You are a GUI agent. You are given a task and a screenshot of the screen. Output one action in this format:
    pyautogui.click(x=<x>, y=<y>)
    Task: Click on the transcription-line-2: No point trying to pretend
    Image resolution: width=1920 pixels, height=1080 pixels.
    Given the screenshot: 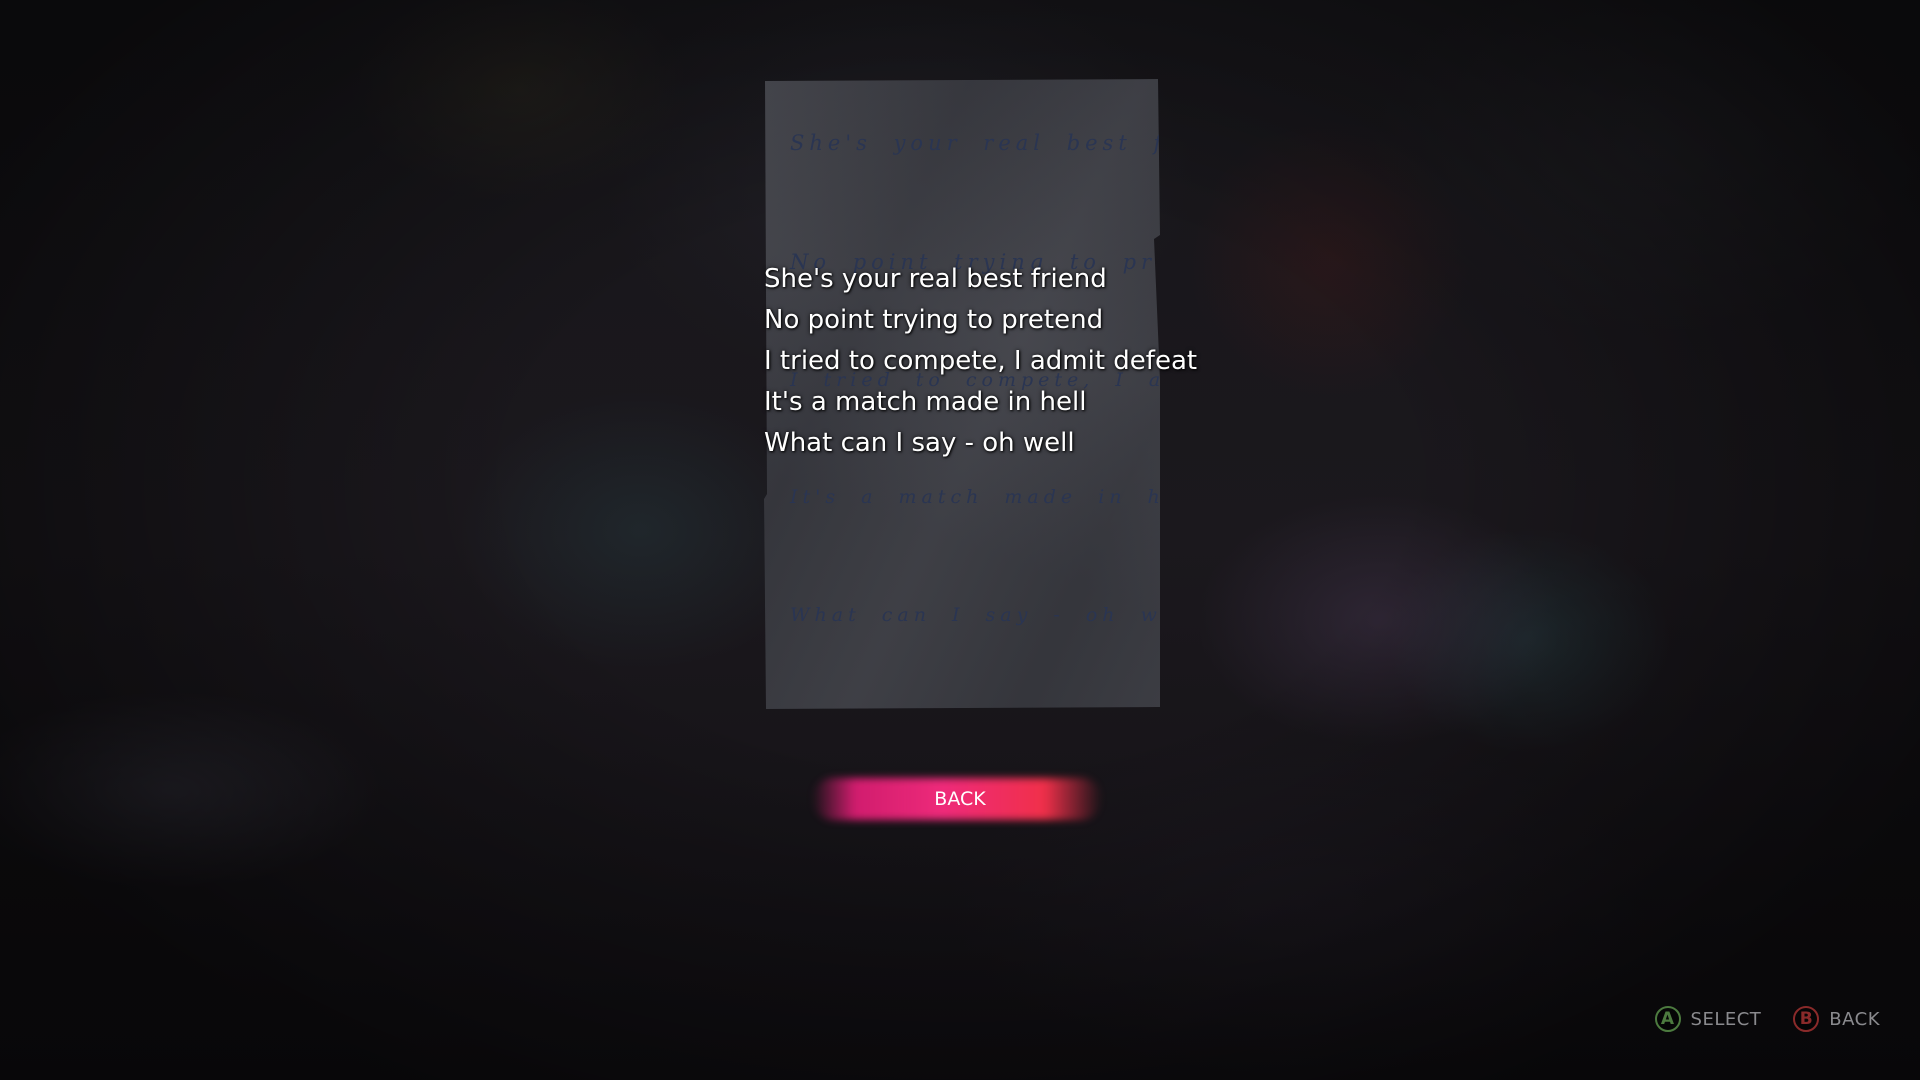 What is the action you would take?
    pyautogui.click(x=934, y=320)
    